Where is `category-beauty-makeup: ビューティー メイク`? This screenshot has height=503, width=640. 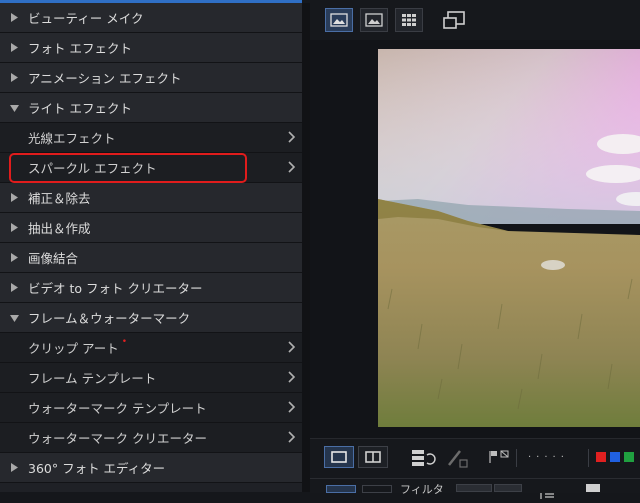 category-beauty-makeup: ビューティー メイク is located at coordinates (151, 18).